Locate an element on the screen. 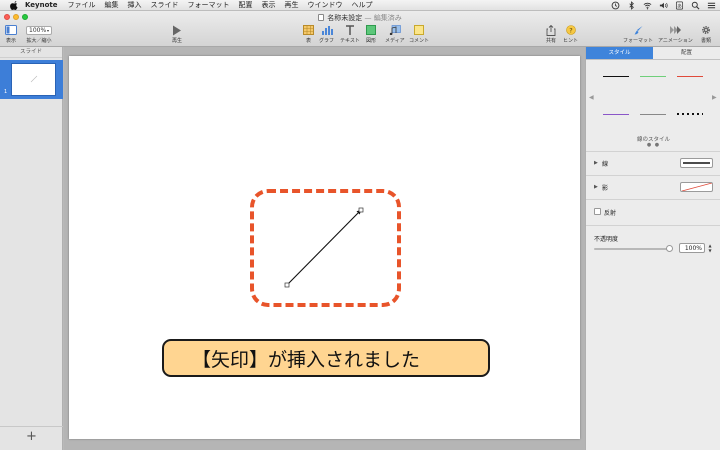  page-dots: ● ● is located at coordinates (653, 145).